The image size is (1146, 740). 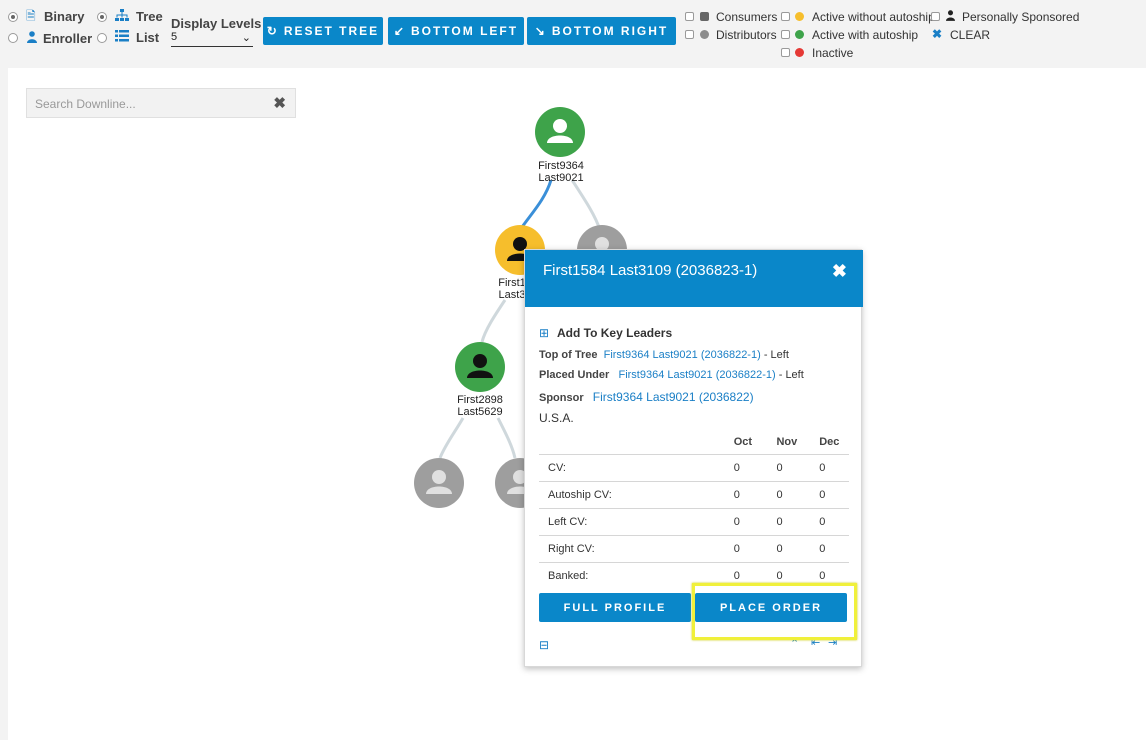 I want to click on popup-header: First1584 Last3109 (2036823-1) ✖, so click(x=694, y=278).